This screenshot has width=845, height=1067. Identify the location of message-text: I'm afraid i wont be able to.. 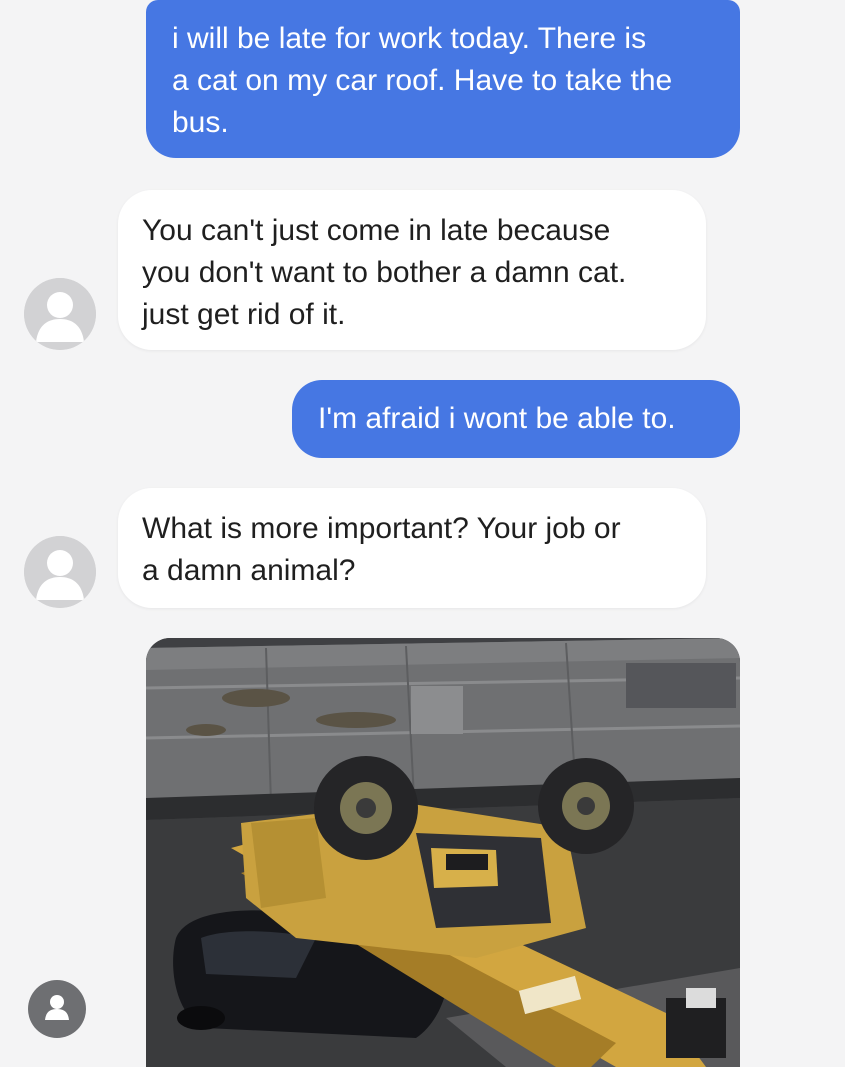
(497, 418).